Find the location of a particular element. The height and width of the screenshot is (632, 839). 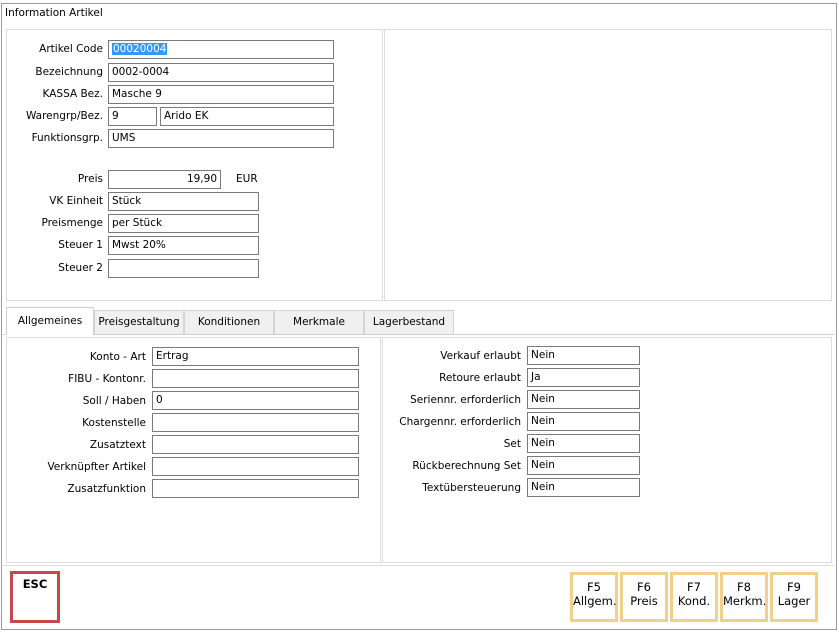

kostenstelle-label: Kostenstelle is located at coordinates (114, 423).